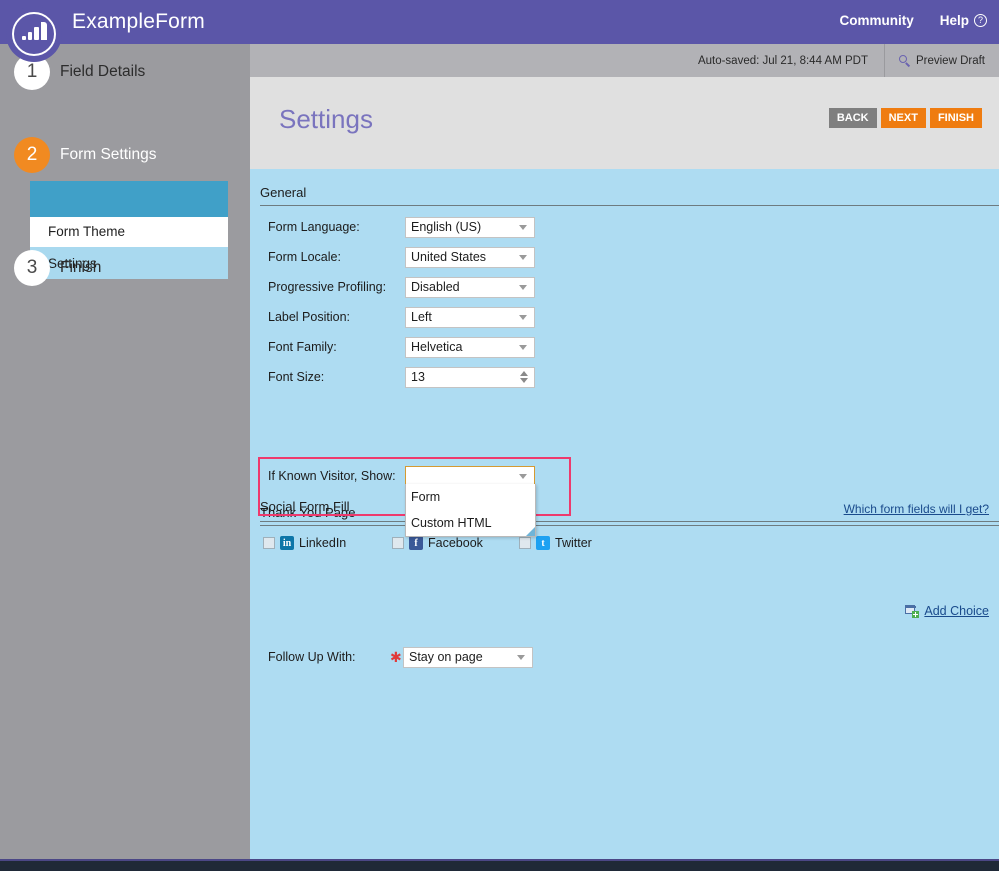 The height and width of the screenshot is (871, 999). I want to click on add-choice-label: Add Choice, so click(956, 611).